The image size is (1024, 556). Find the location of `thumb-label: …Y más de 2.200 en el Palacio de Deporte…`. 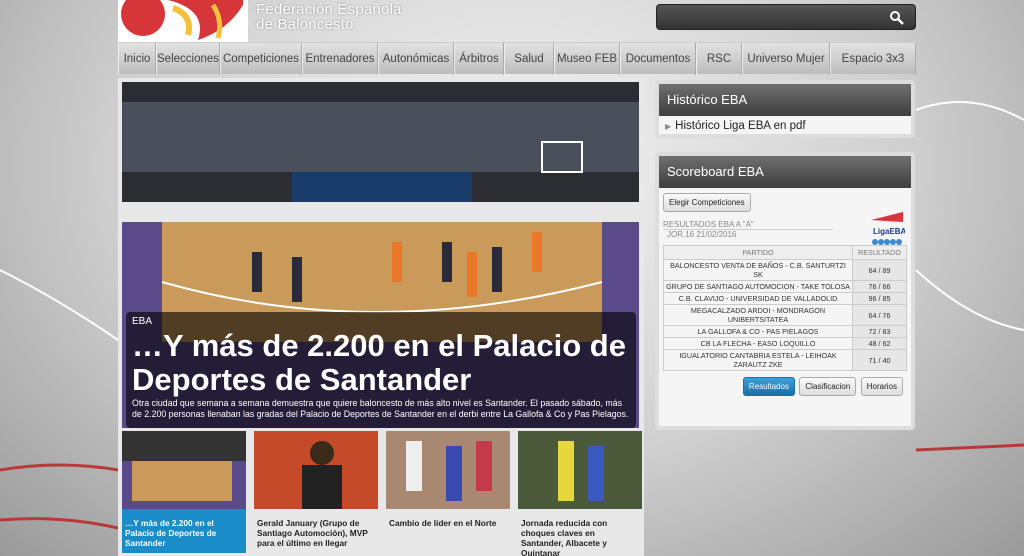

thumb-label: …Y más de 2.200 en el Palacio de Deporte… is located at coordinates (171, 533).